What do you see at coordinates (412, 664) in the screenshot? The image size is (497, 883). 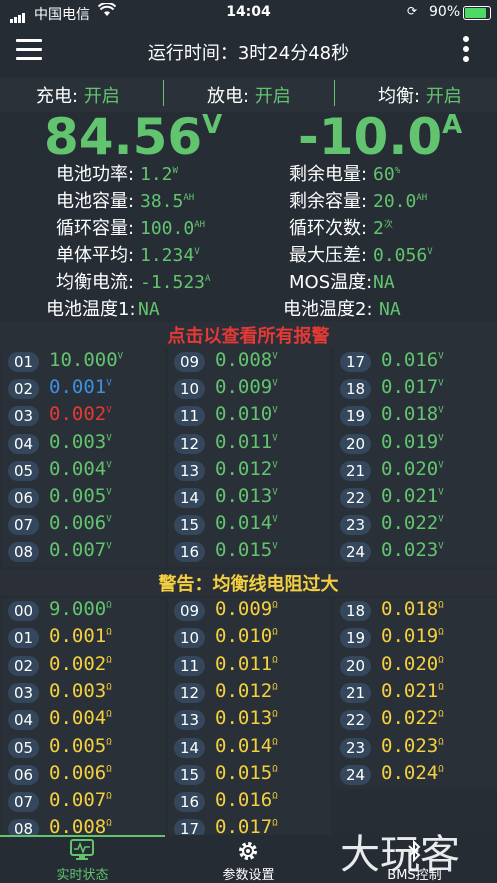 I see `cell-value: 0.020Ω` at bounding box center [412, 664].